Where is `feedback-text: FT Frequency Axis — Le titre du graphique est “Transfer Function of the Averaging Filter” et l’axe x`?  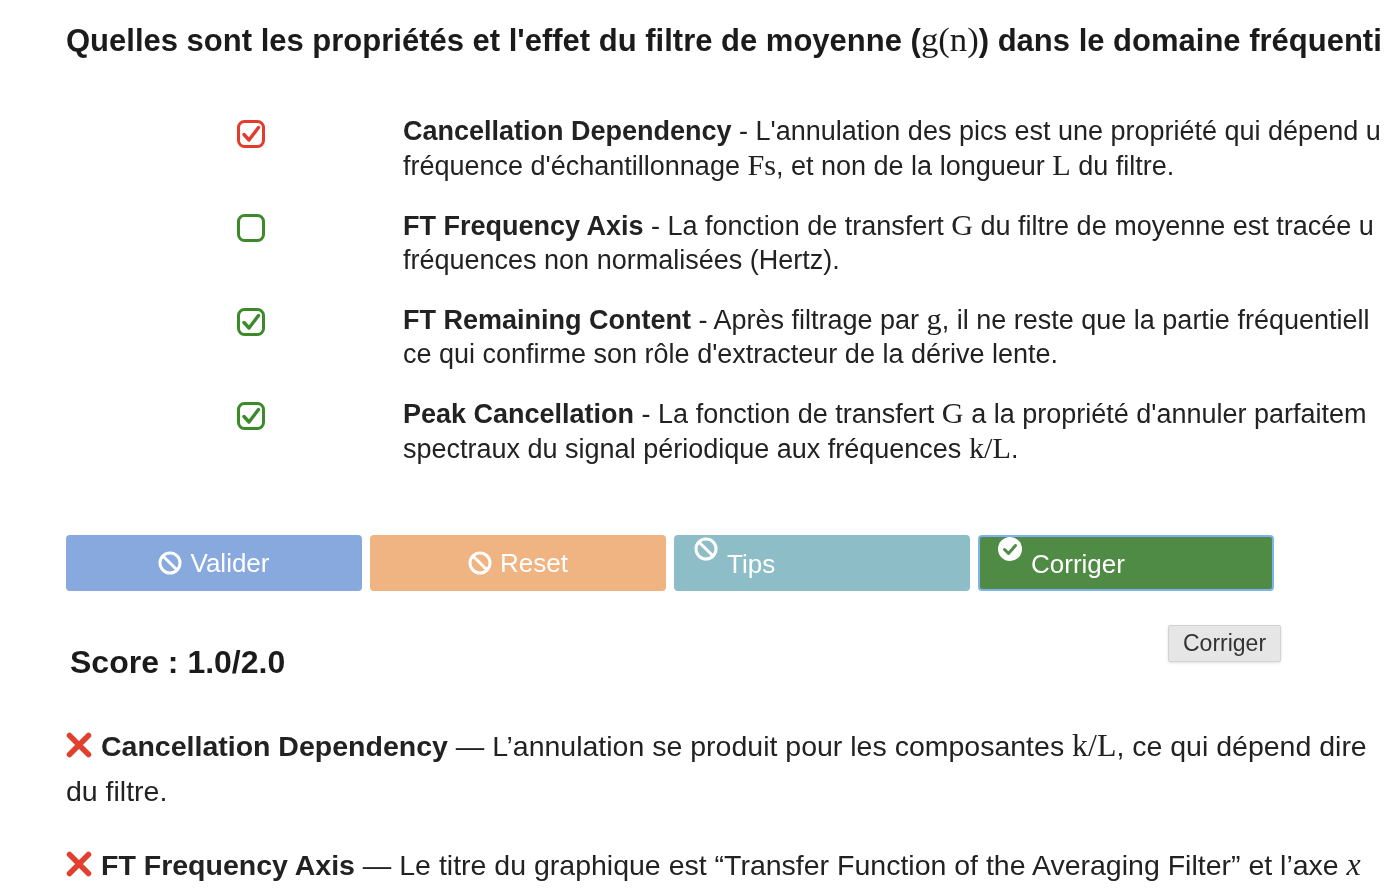
feedback-text: FT Frequency Axis — Le titre du graphique est “Transfer Function of the Averaging Filter” et l’axe x is located at coordinates (730, 865).